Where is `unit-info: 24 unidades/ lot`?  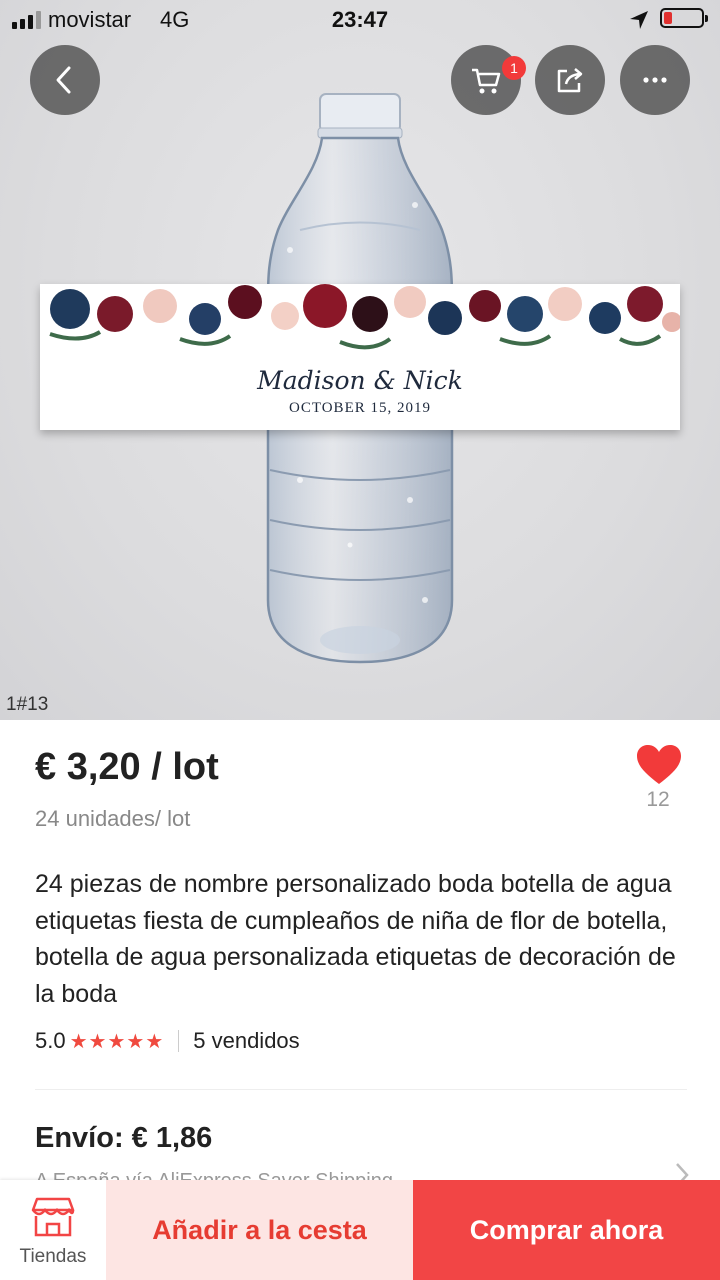
unit-info: 24 unidades/ lot is located at coordinates (113, 818).